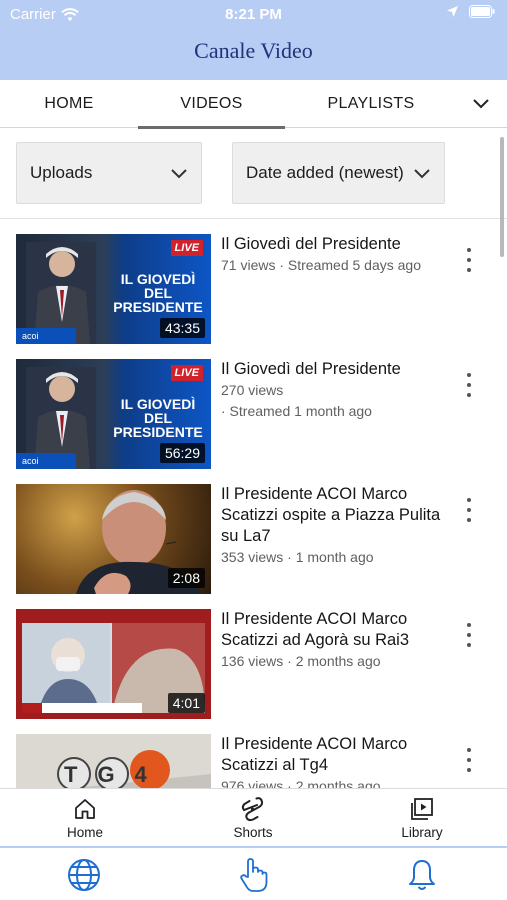 The image size is (507, 900). What do you see at coordinates (113, 761) in the screenshot?
I see `video-thumbnail: TG4` at bounding box center [113, 761].